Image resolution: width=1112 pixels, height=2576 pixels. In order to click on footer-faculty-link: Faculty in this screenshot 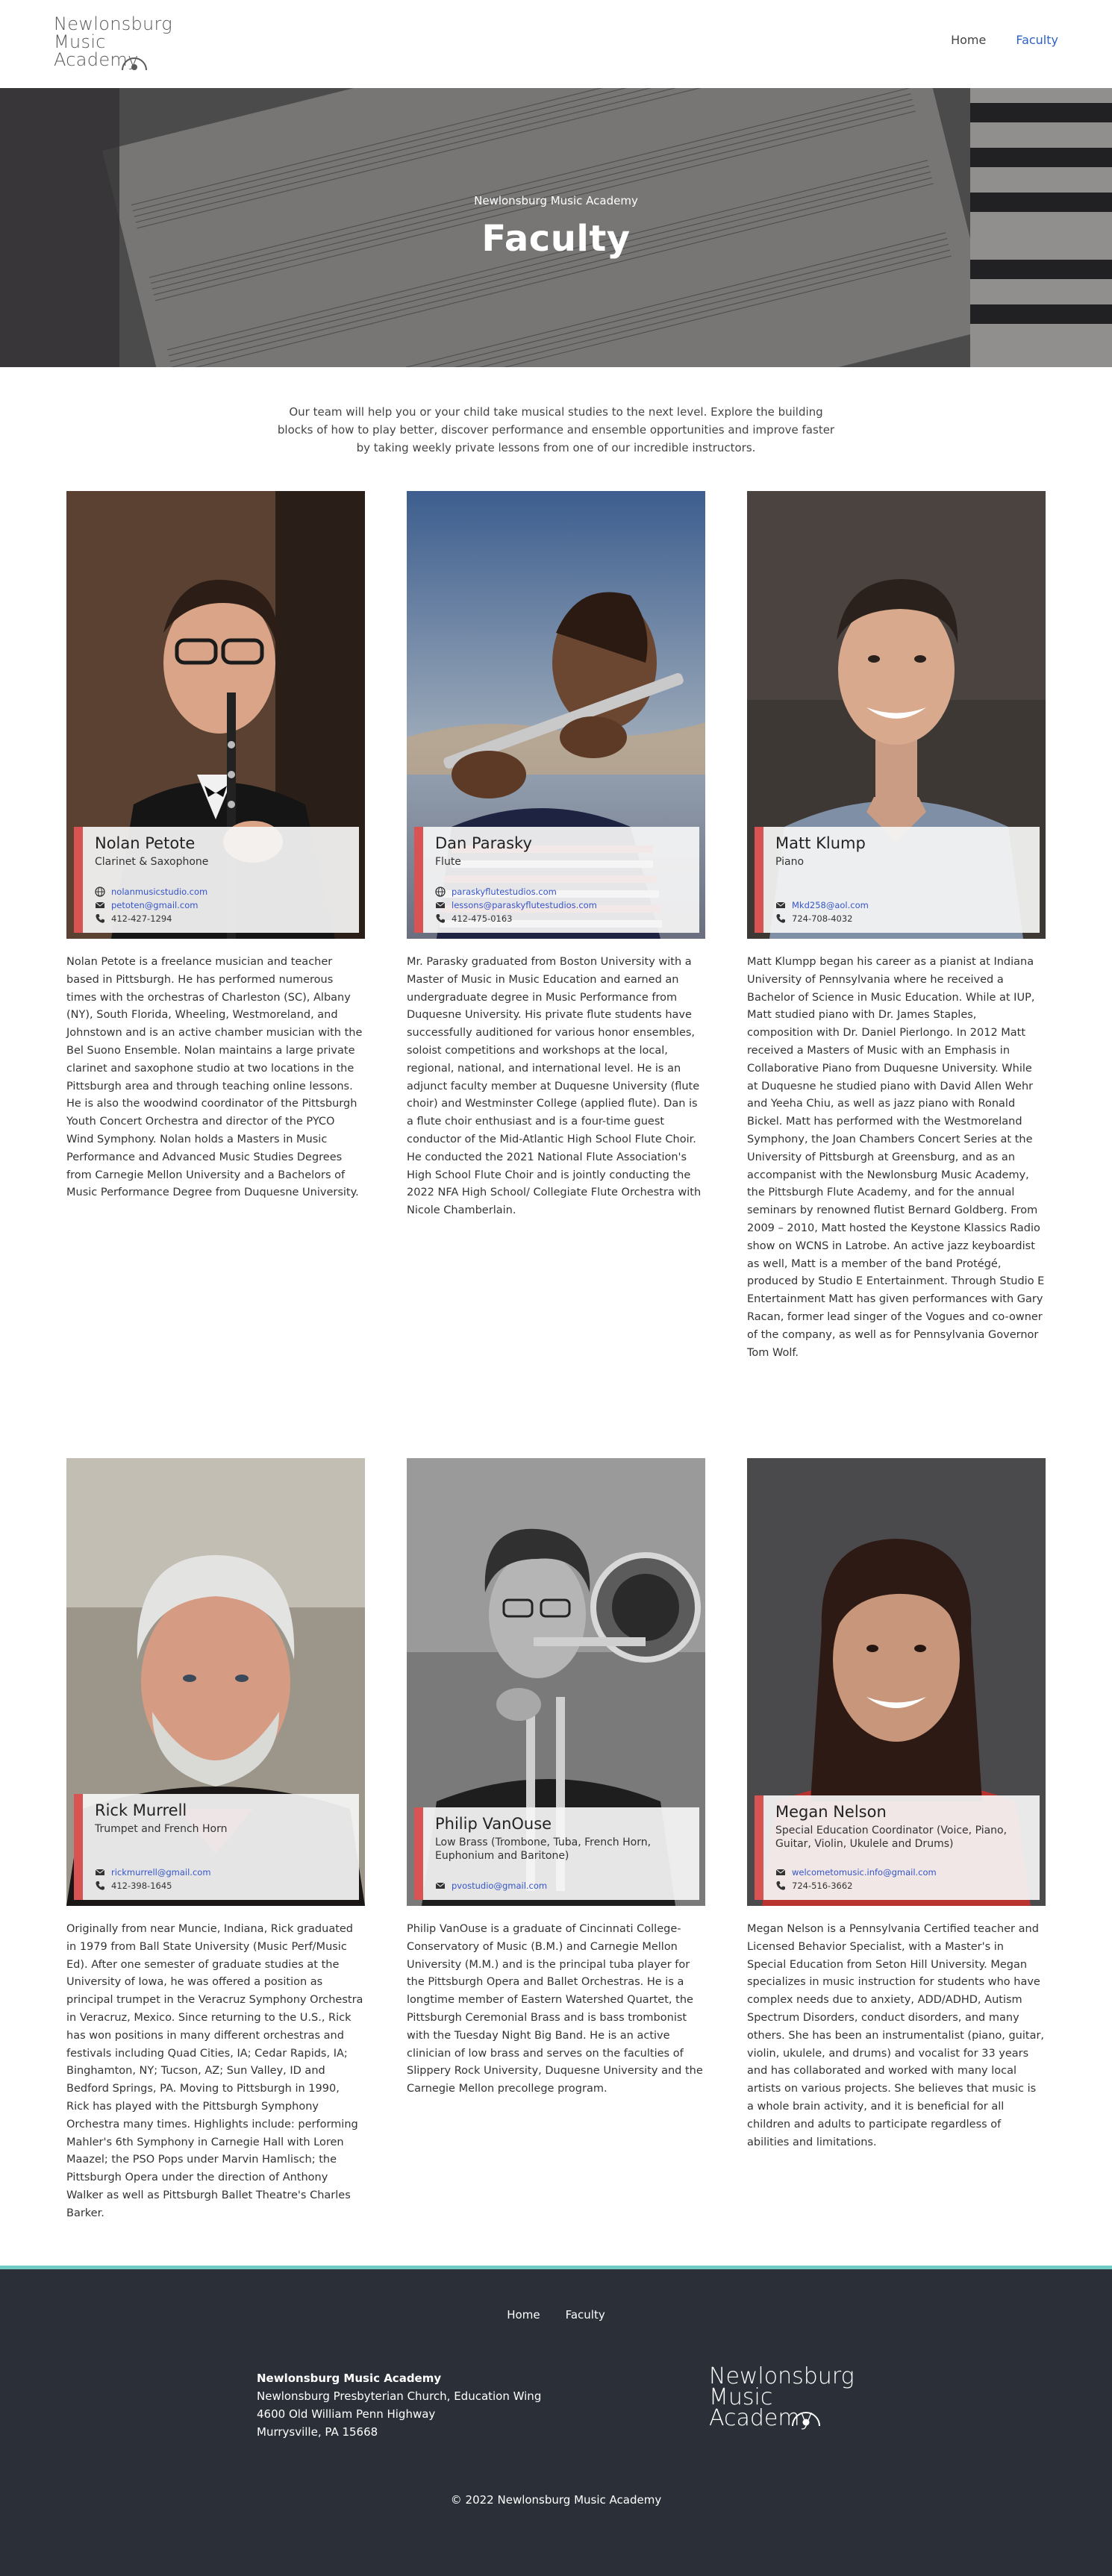, I will do `click(585, 2315)`.